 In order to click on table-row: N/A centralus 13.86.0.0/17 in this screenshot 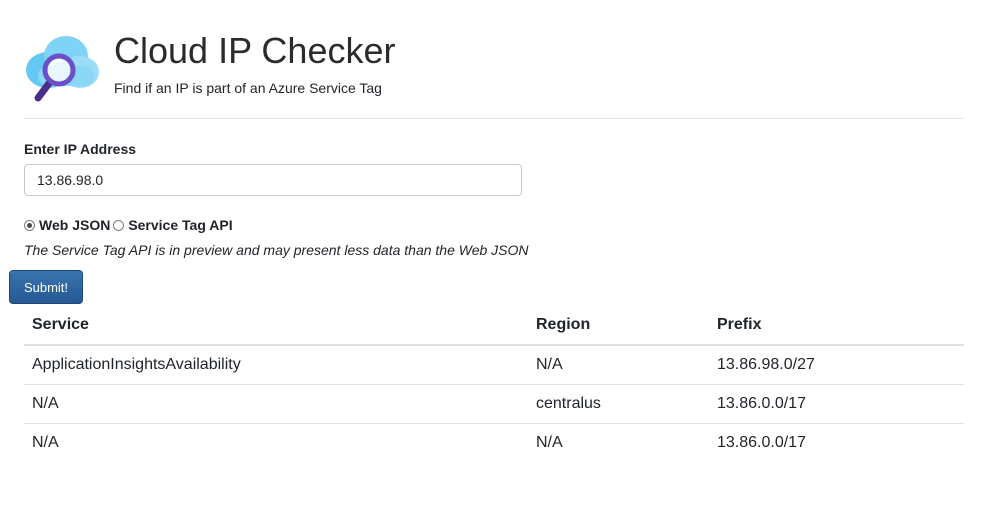, I will do `click(494, 404)`.